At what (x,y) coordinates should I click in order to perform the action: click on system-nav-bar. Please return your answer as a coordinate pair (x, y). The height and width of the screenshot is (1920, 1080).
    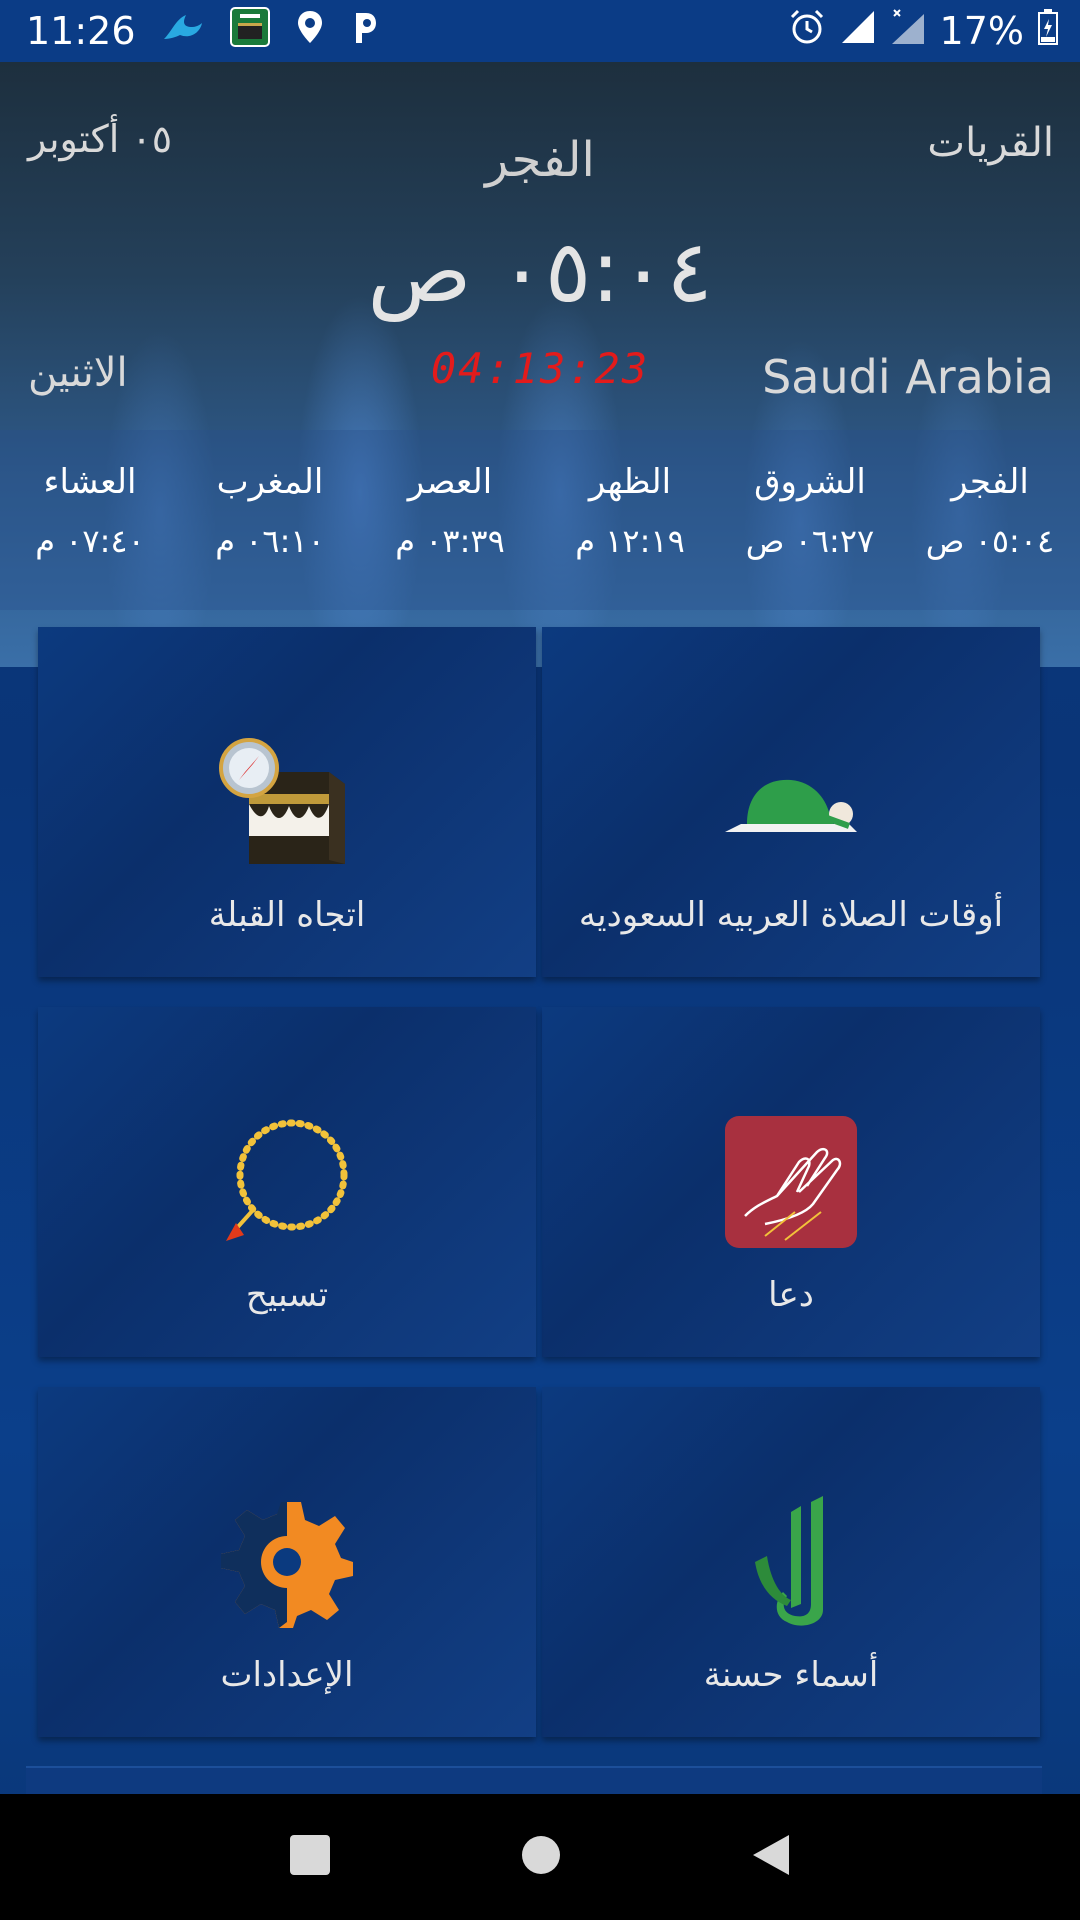
    Looking at the image, I should click on (540, 1857).